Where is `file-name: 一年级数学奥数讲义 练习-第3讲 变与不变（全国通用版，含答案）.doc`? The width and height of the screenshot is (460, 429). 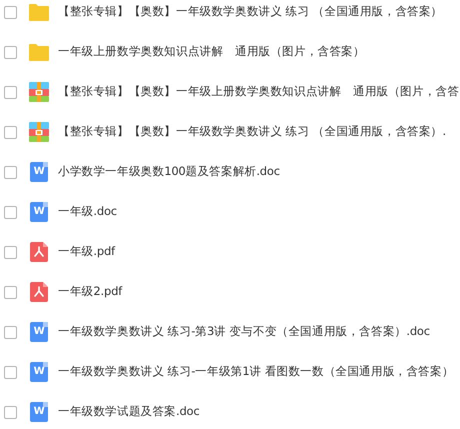 file-name: 一年级数学奥数讲义 练习-第3讲 变与不变（全国通用版，含答案）.doc is located at coordinates (244, 332).